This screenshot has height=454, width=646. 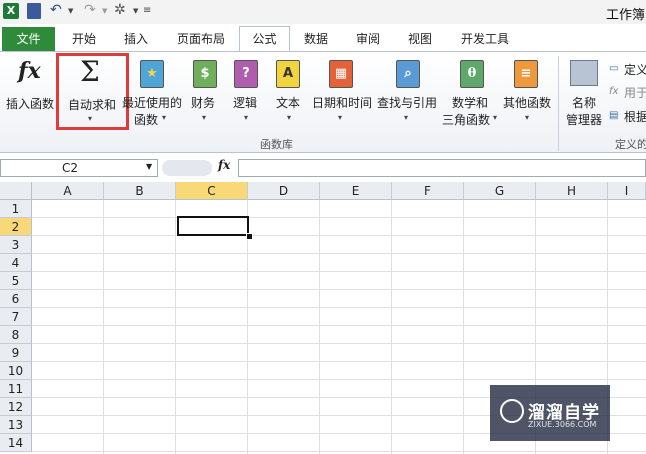 What do you see at coordinates (136, 11) in the screenshot?
I see `tools-dropdown-icon: ▼` at bounding box center [136, 11].